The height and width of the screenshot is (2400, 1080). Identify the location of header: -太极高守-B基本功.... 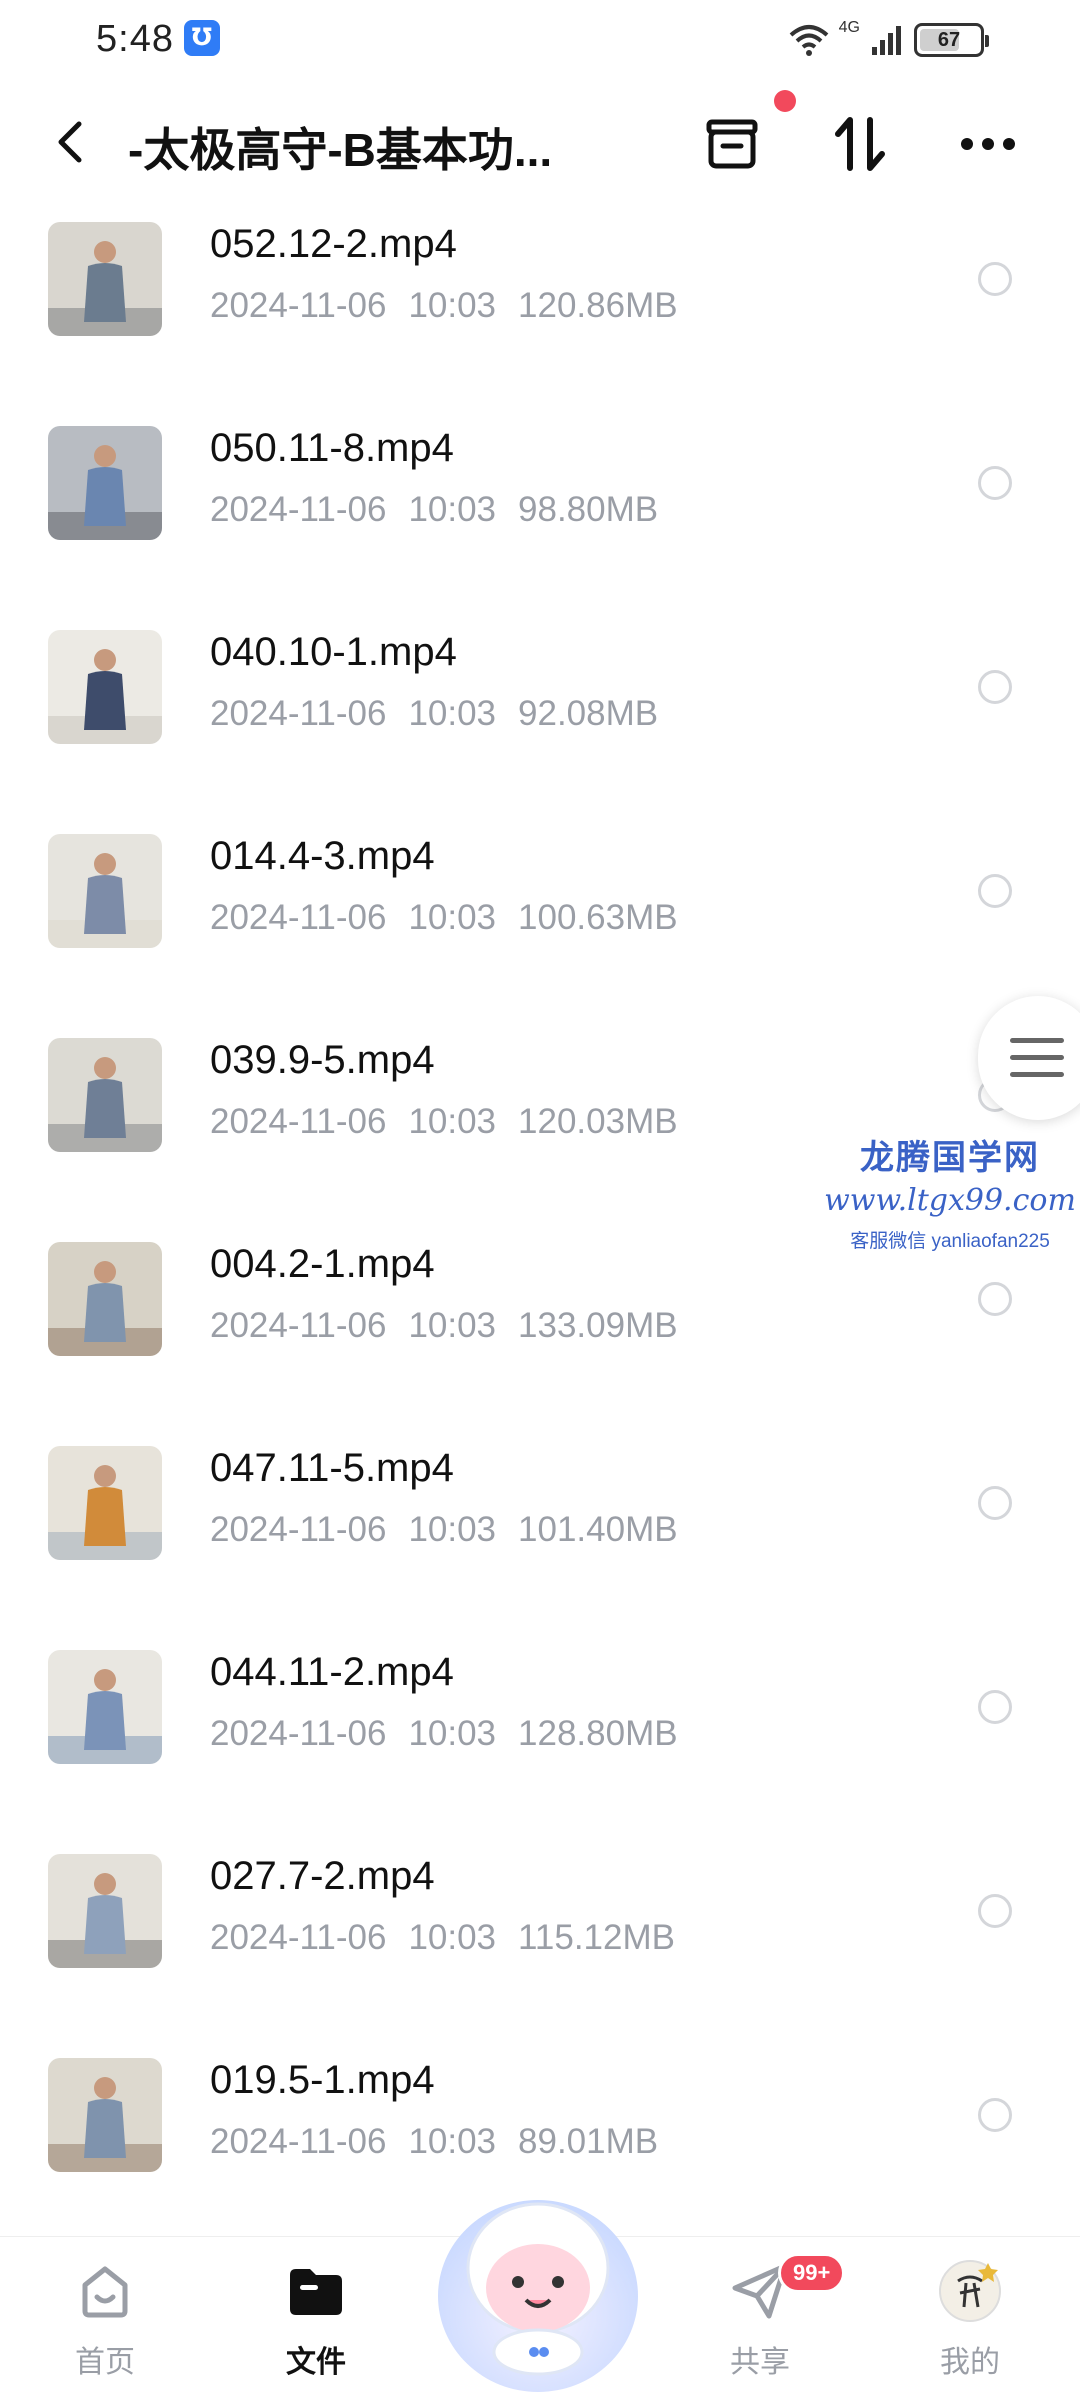
(540, 150).